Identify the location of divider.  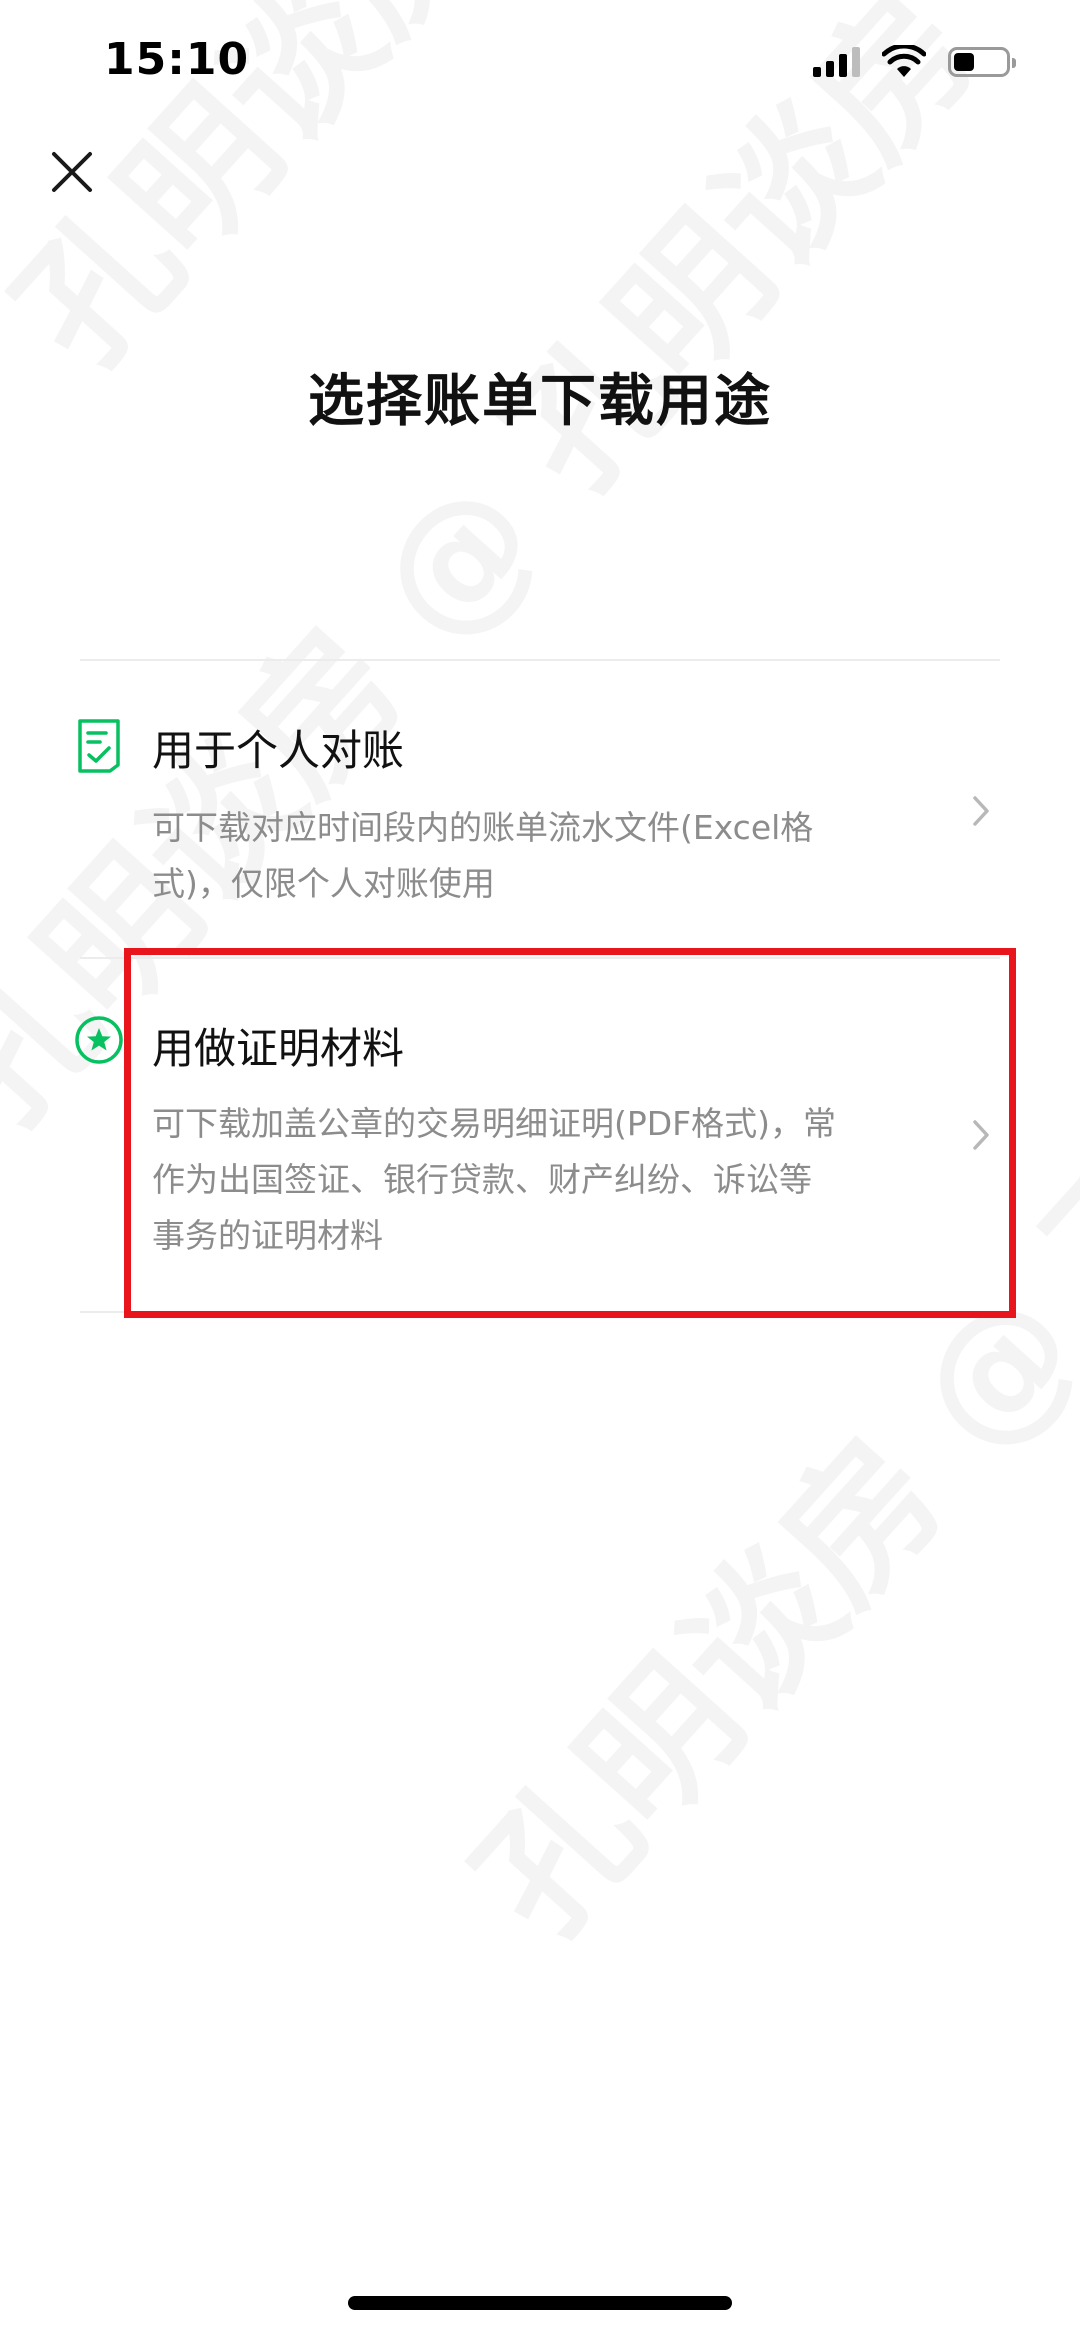
(540, 1312).